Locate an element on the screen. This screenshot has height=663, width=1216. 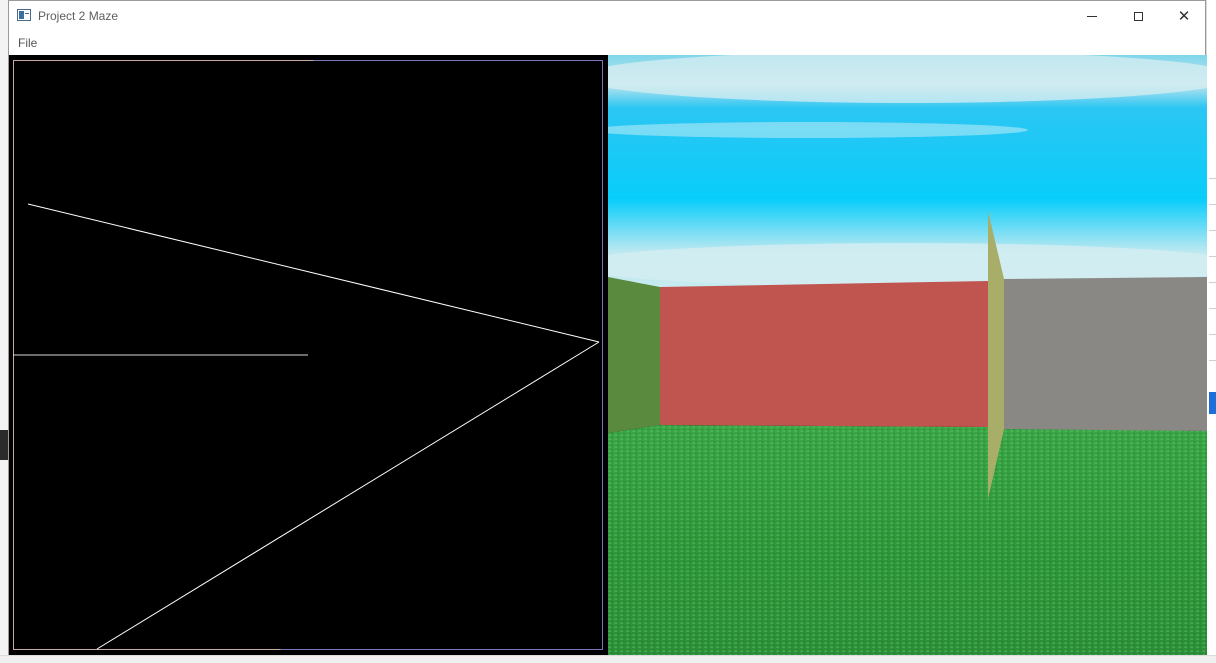
wall-grey is located at coordinates (1105, 354).